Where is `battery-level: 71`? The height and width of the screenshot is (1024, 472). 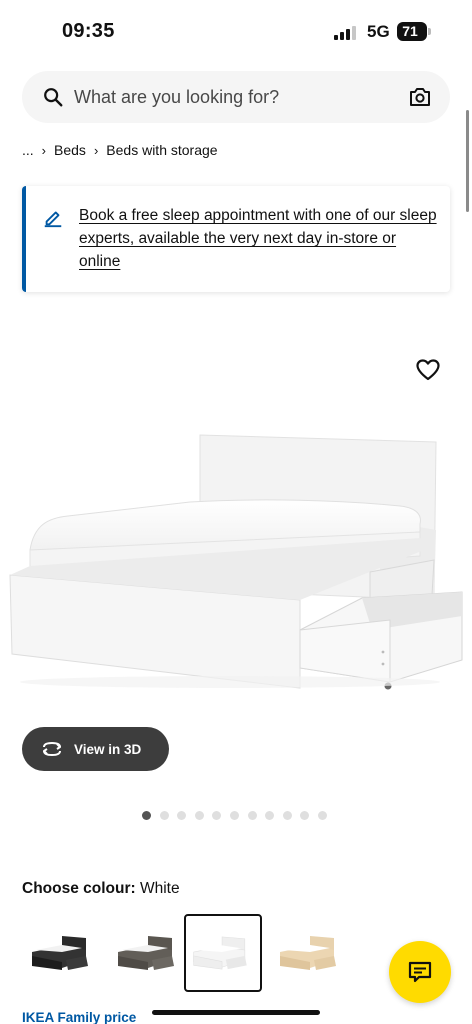
battery-level: 71 is located at coordinates (410, 31).